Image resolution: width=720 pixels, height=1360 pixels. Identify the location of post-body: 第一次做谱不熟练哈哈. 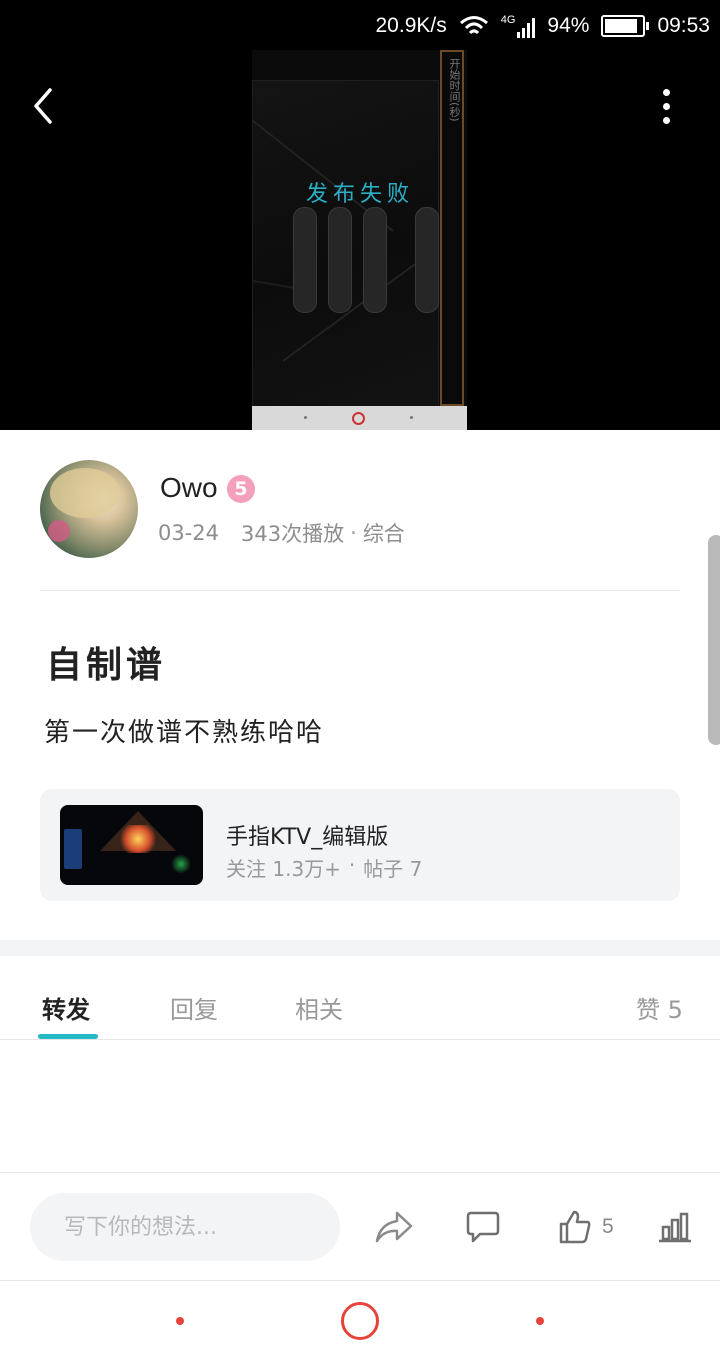
(184, 733).